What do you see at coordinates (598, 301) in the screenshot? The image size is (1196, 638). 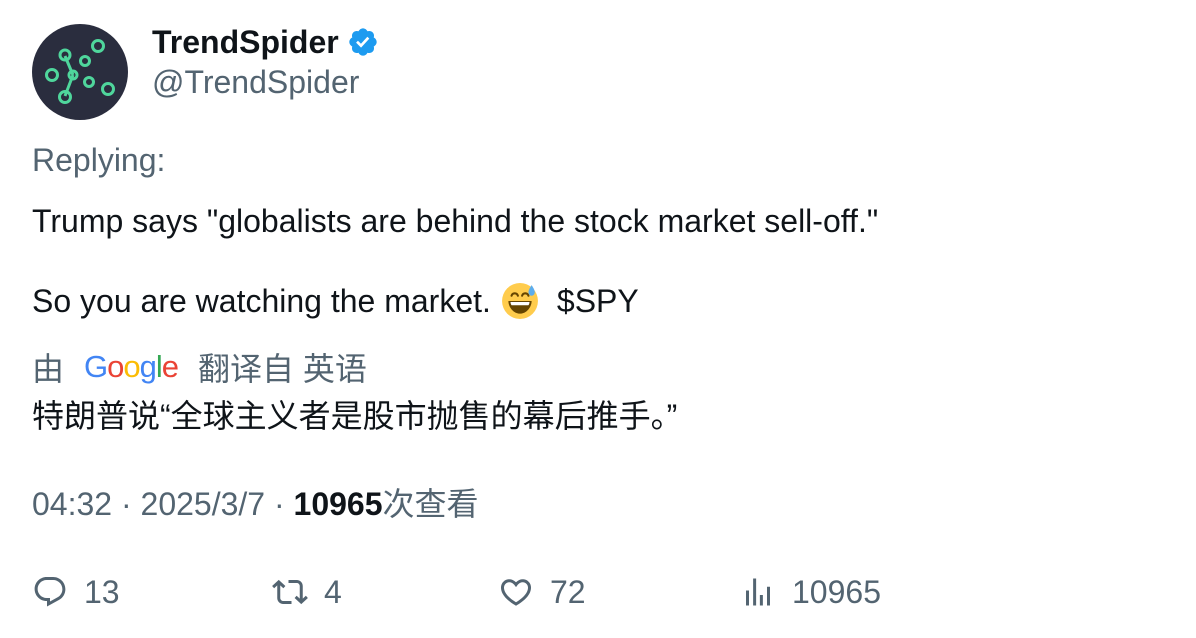 I see `ticker-link: $SPY` at bounding box center [598, 301].